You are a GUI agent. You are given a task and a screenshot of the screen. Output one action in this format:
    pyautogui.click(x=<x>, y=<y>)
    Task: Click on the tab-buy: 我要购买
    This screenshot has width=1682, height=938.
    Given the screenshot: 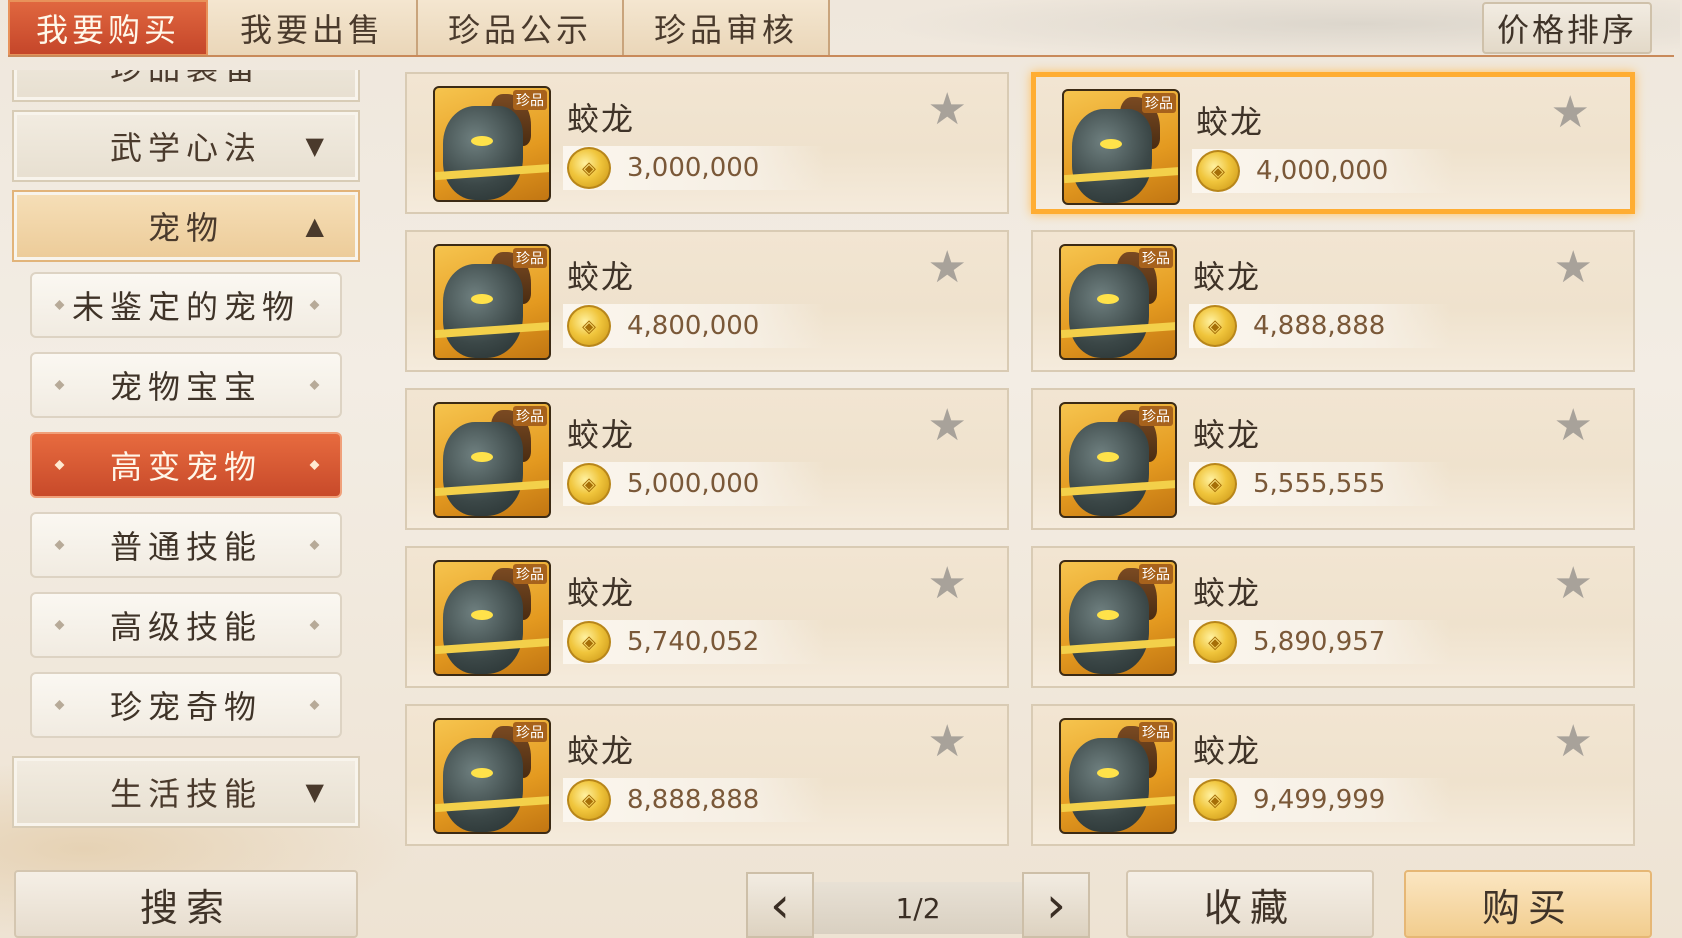 What is the action you would take?
    pyautogui.click(x=108, y=28)
    